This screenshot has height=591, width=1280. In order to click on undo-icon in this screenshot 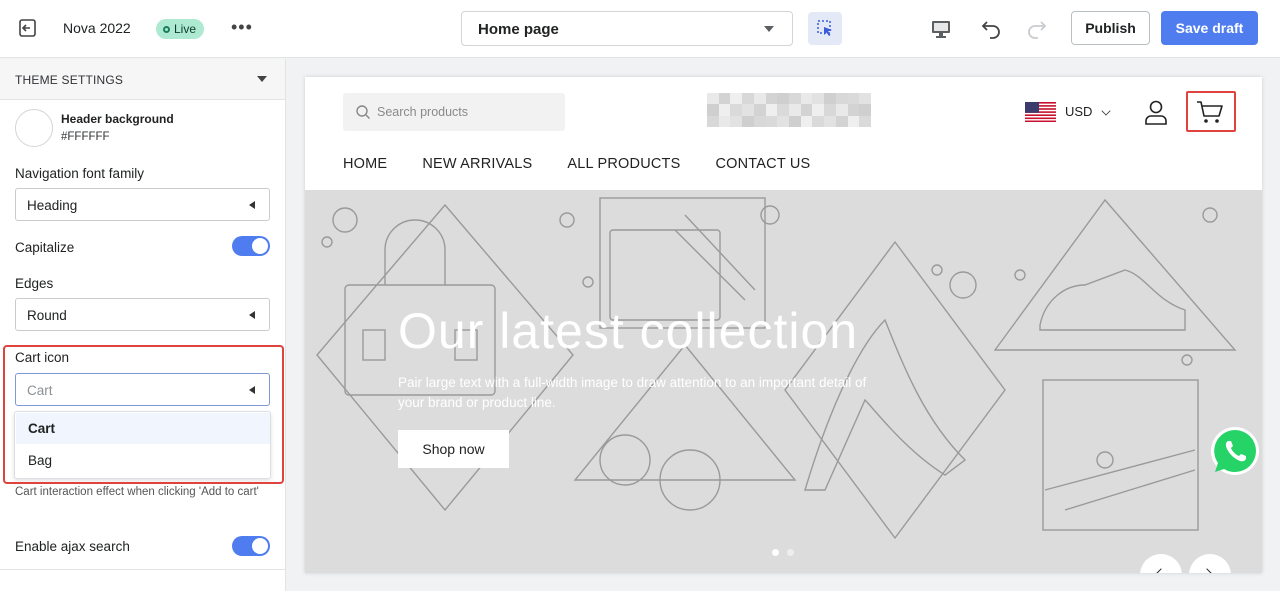, I will do `click(991, 28)`.